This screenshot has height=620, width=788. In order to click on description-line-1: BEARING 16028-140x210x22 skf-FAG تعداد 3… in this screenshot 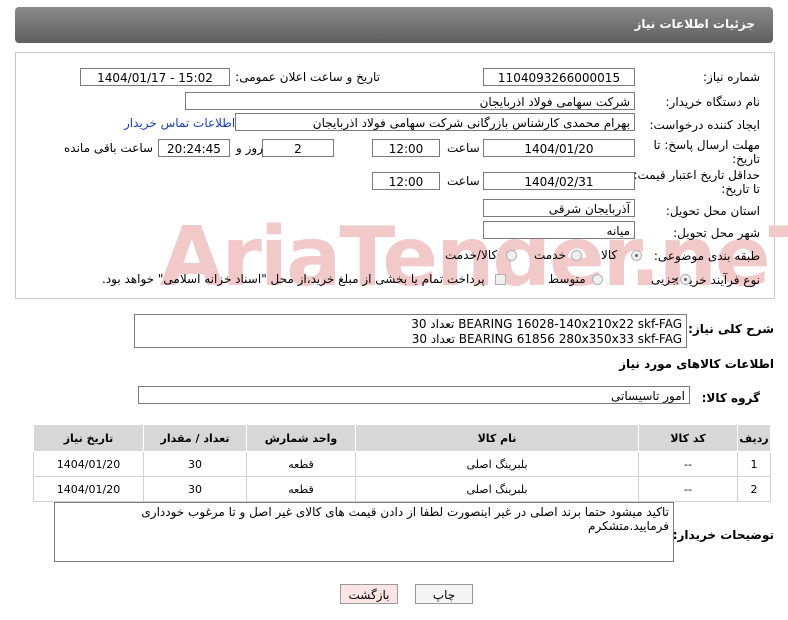, I will do `click(546, 324)`.